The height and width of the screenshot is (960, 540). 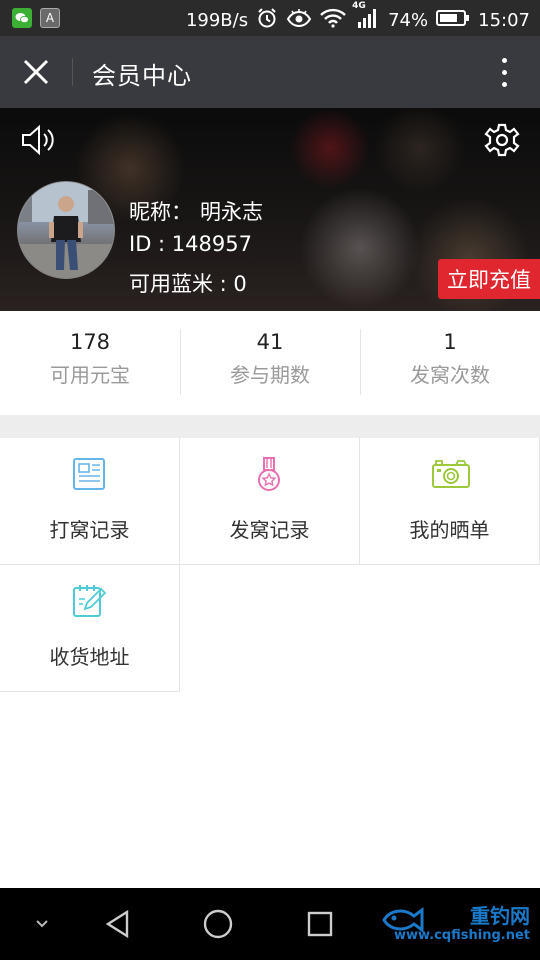 What do you see at coordinates (504, 72) in the screenshot?
I see `more-options-button` at bounding box center [504, 72].